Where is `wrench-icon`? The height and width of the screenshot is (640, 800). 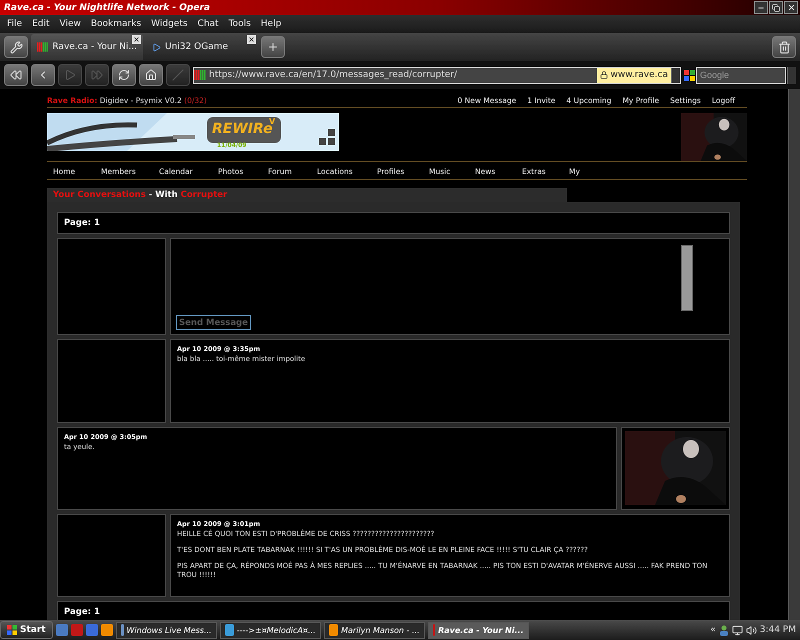
wrench-icon is located at coordinates (16, 47).